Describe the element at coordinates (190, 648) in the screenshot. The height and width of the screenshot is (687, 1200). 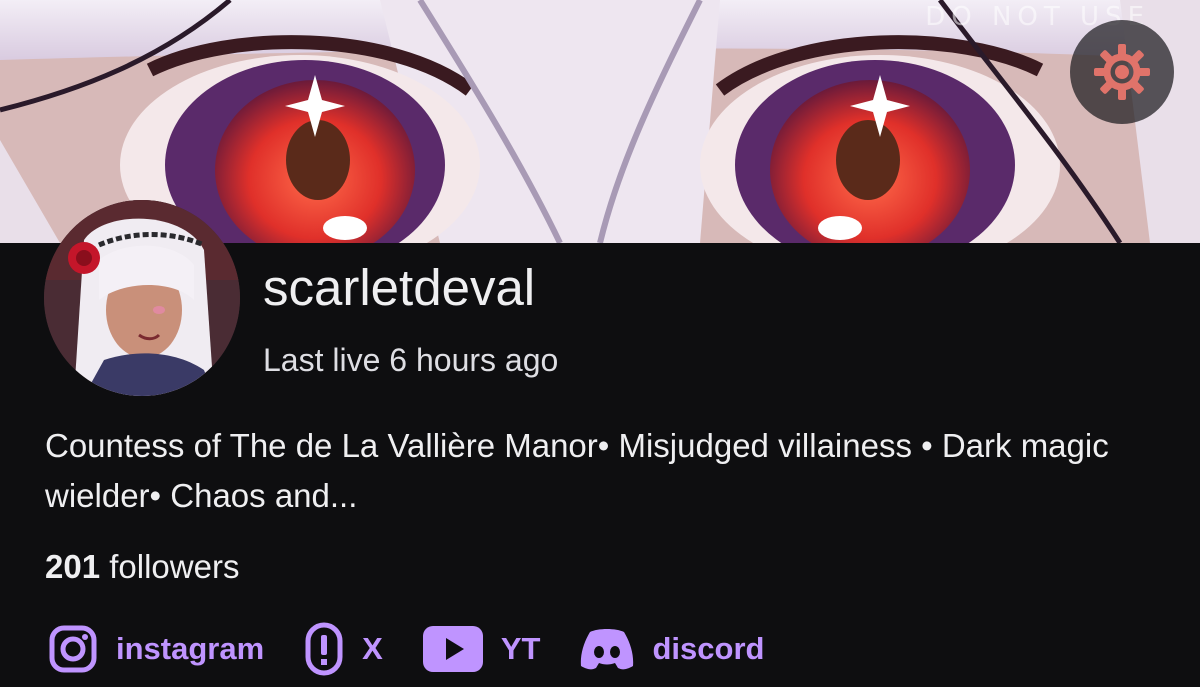
I see `social-link-label: instagram` at that location.